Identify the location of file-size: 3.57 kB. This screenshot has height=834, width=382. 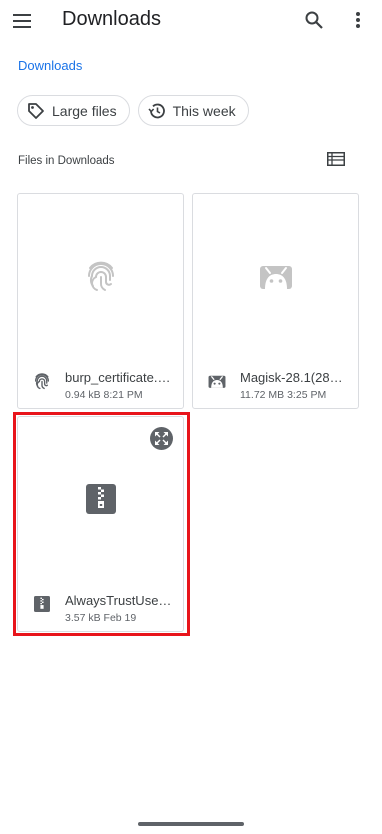
(83, 618).